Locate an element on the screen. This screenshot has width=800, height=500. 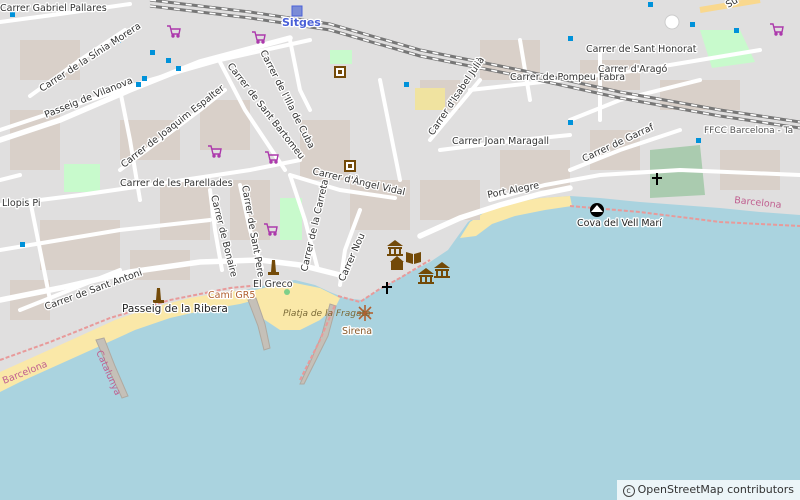
map-attribution: c OpenStreetMap contributors is located at coordinates (708, 490).